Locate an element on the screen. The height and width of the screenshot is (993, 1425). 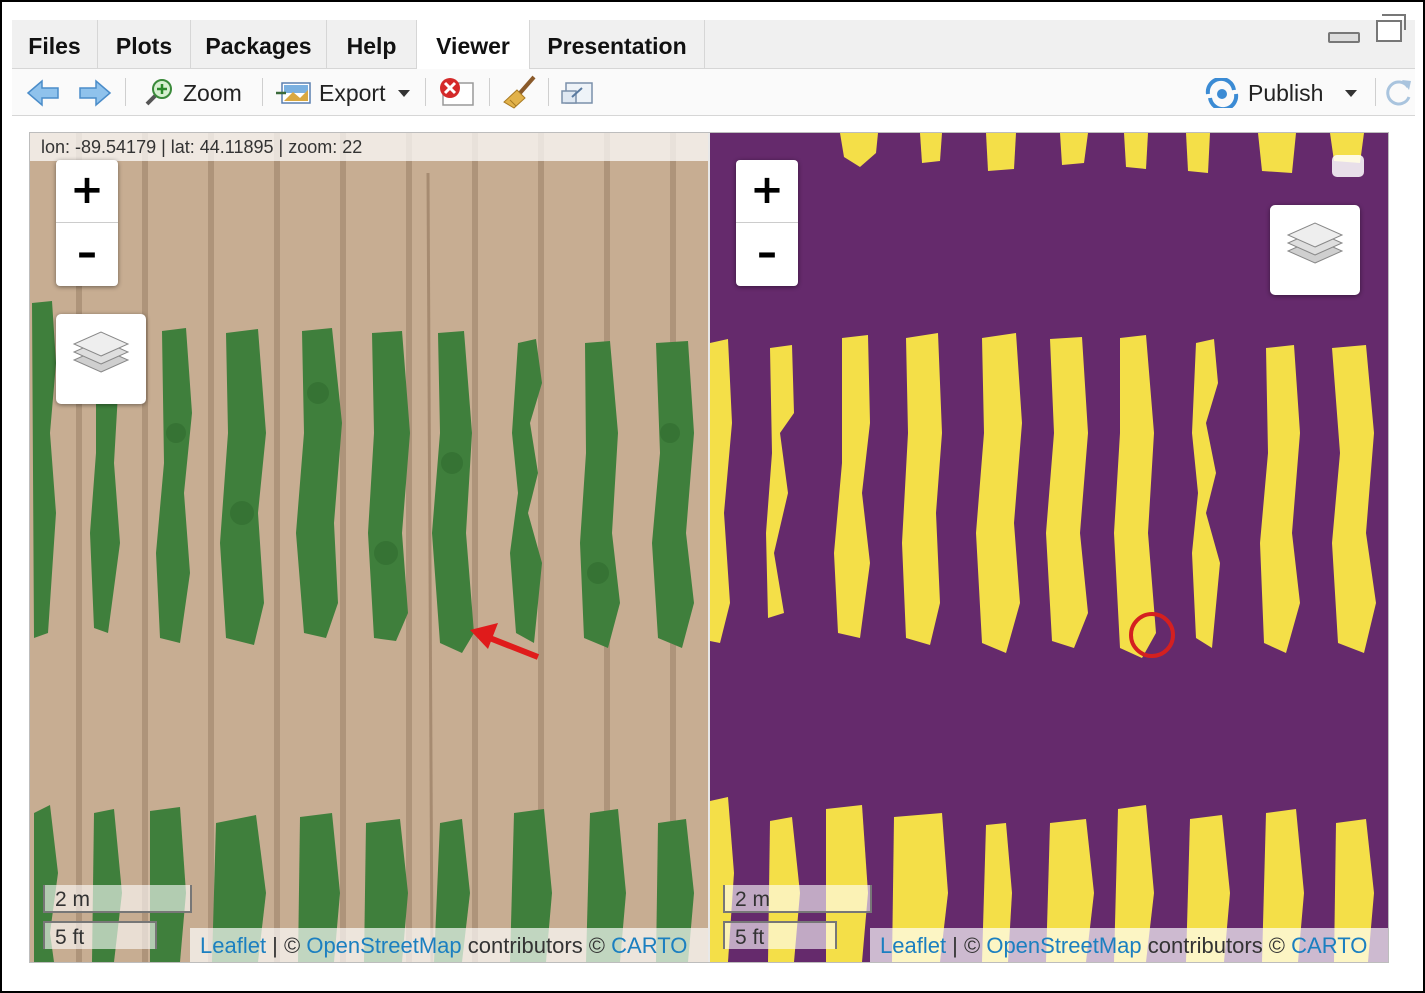
publish-dropdown: Publish is located at coordinates (1282, 92).